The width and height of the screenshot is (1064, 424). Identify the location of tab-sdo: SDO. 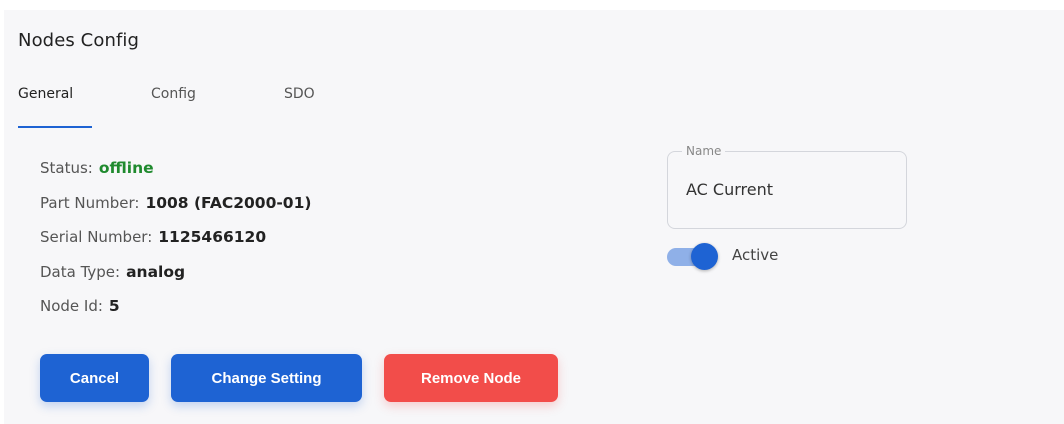
(299, 94).